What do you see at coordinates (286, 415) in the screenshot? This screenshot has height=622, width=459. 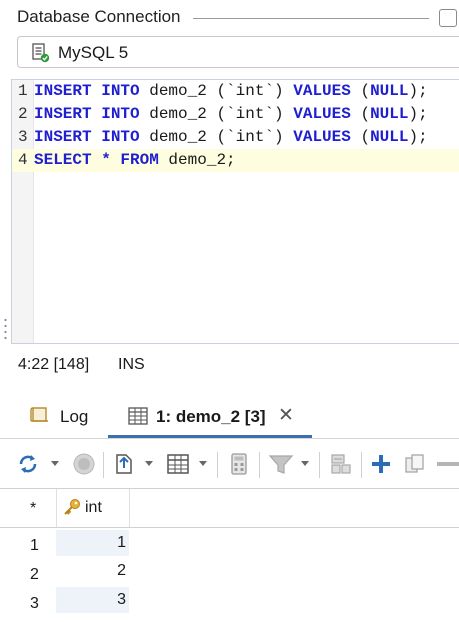 I see `close-icon: ✕` at bounding box center [286, 415].